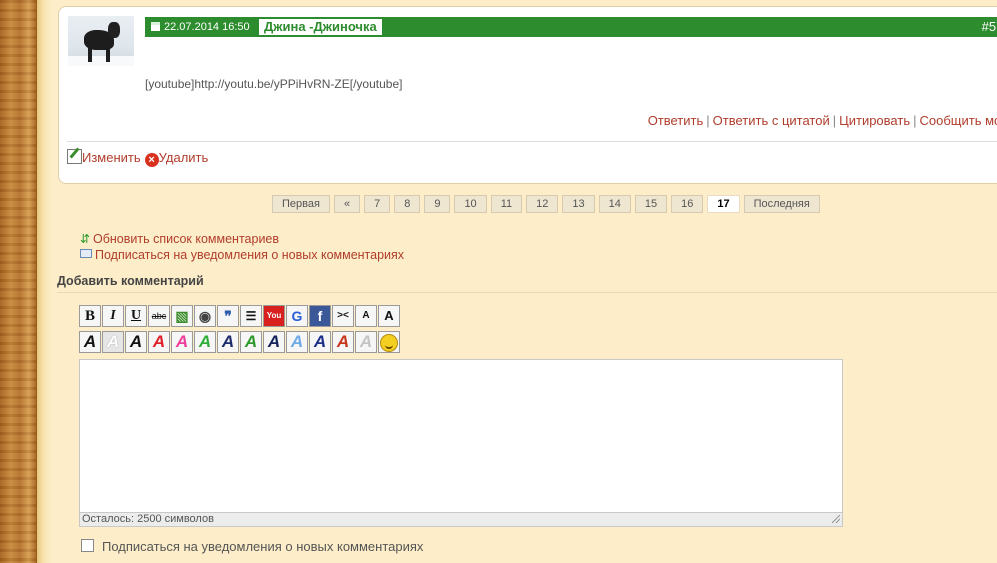 This screenshot has height=563, width=997. Describe the element at coordinates (297, 316) in the screenshot. I see `google-button: G` at that location.